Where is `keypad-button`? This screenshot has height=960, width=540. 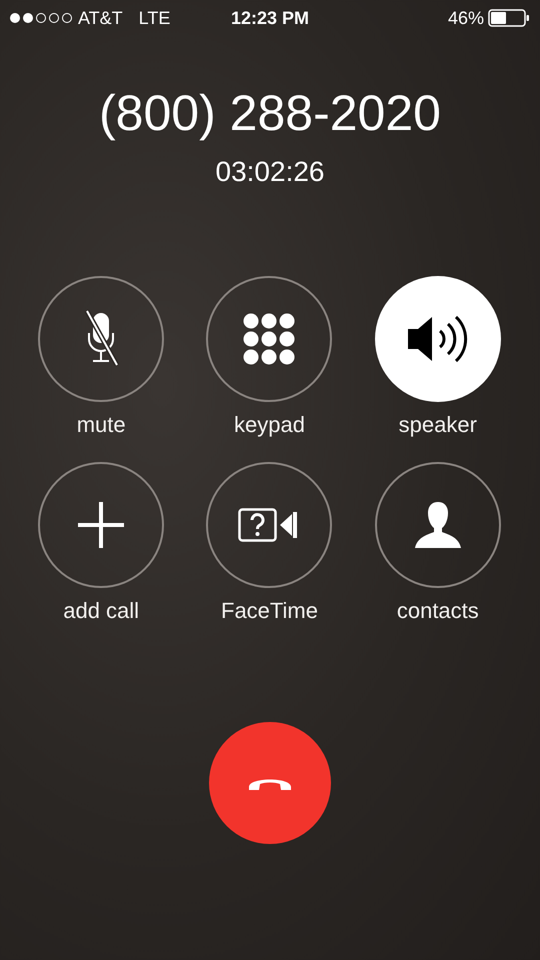 keypad-button is located at coordinates (269, 339).